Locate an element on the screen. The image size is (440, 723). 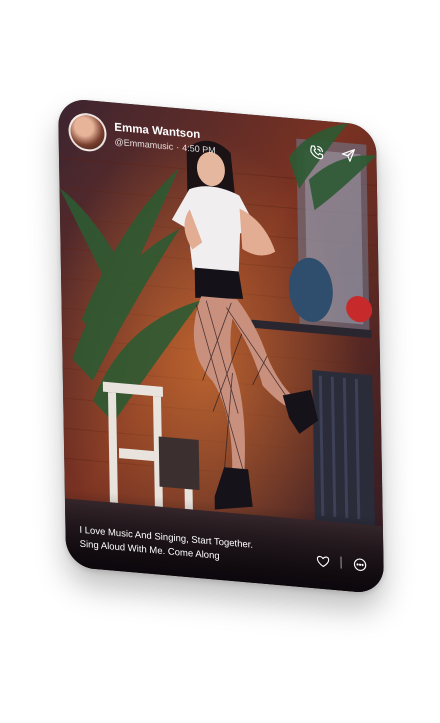
divider is located at coordinates (341, 562).